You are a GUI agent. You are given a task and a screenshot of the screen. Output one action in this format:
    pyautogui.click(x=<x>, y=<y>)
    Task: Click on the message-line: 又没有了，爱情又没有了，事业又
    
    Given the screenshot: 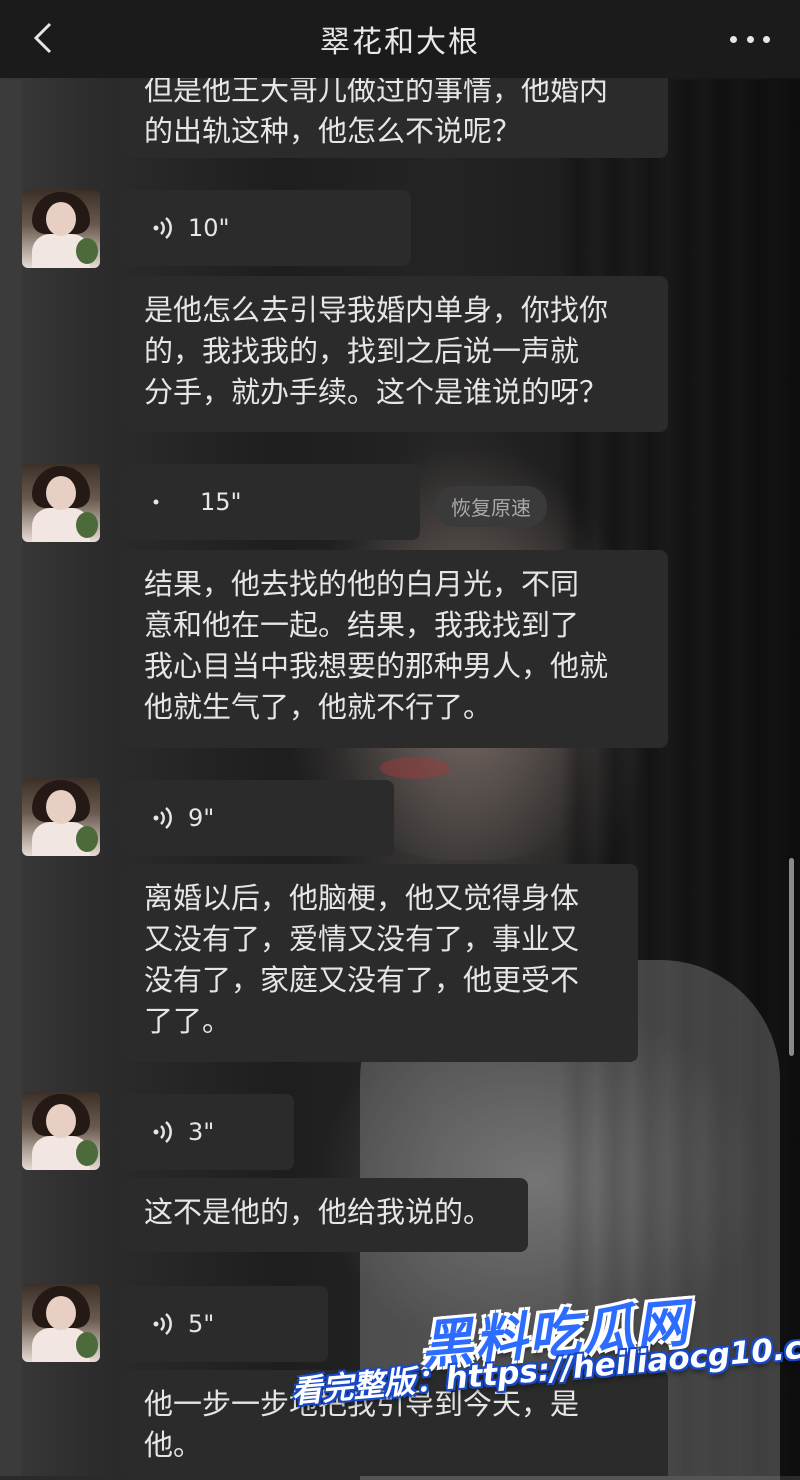 What is the action you would take?
    pyautogui.click(x=362, y=939)
    